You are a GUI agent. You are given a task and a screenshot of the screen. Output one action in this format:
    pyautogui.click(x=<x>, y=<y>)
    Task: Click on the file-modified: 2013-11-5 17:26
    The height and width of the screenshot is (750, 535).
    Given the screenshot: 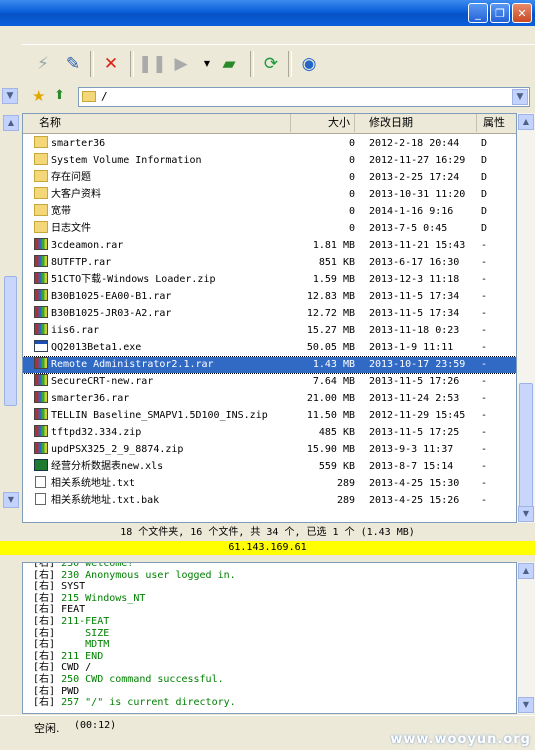 What is the action you would take?
    pyautogui.click(x=414, y=381)
    